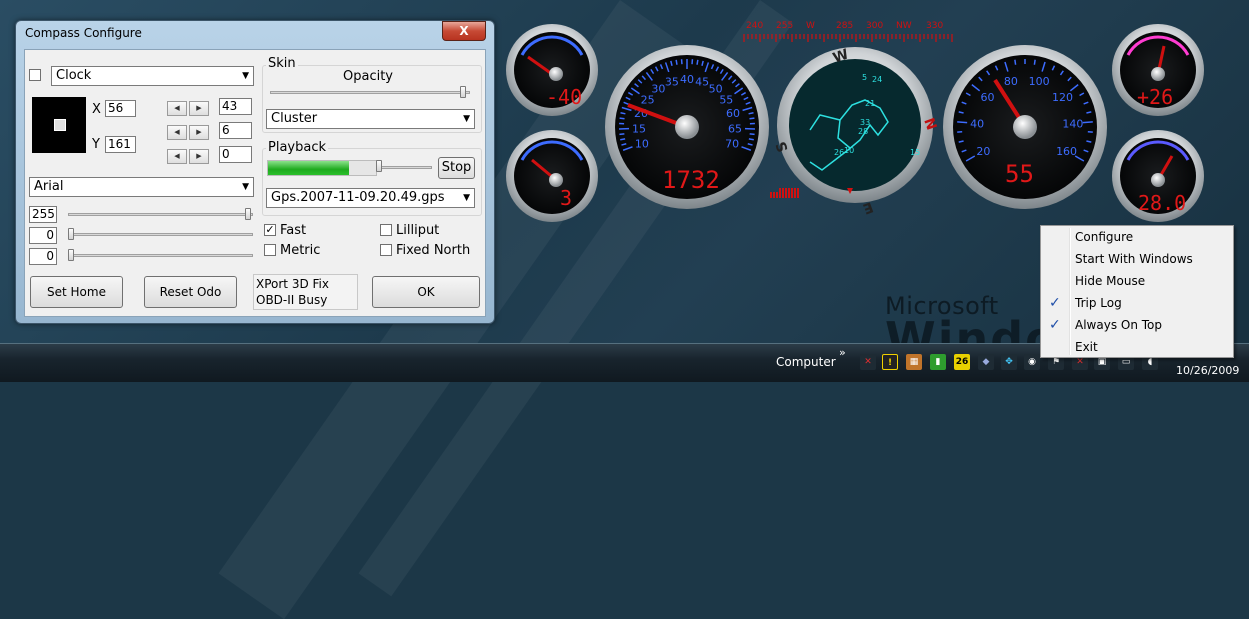 The image size is (1249, 619). Describe the element at coordinates (60, 125) in the screenshot. I see `preview-marker` at that location.